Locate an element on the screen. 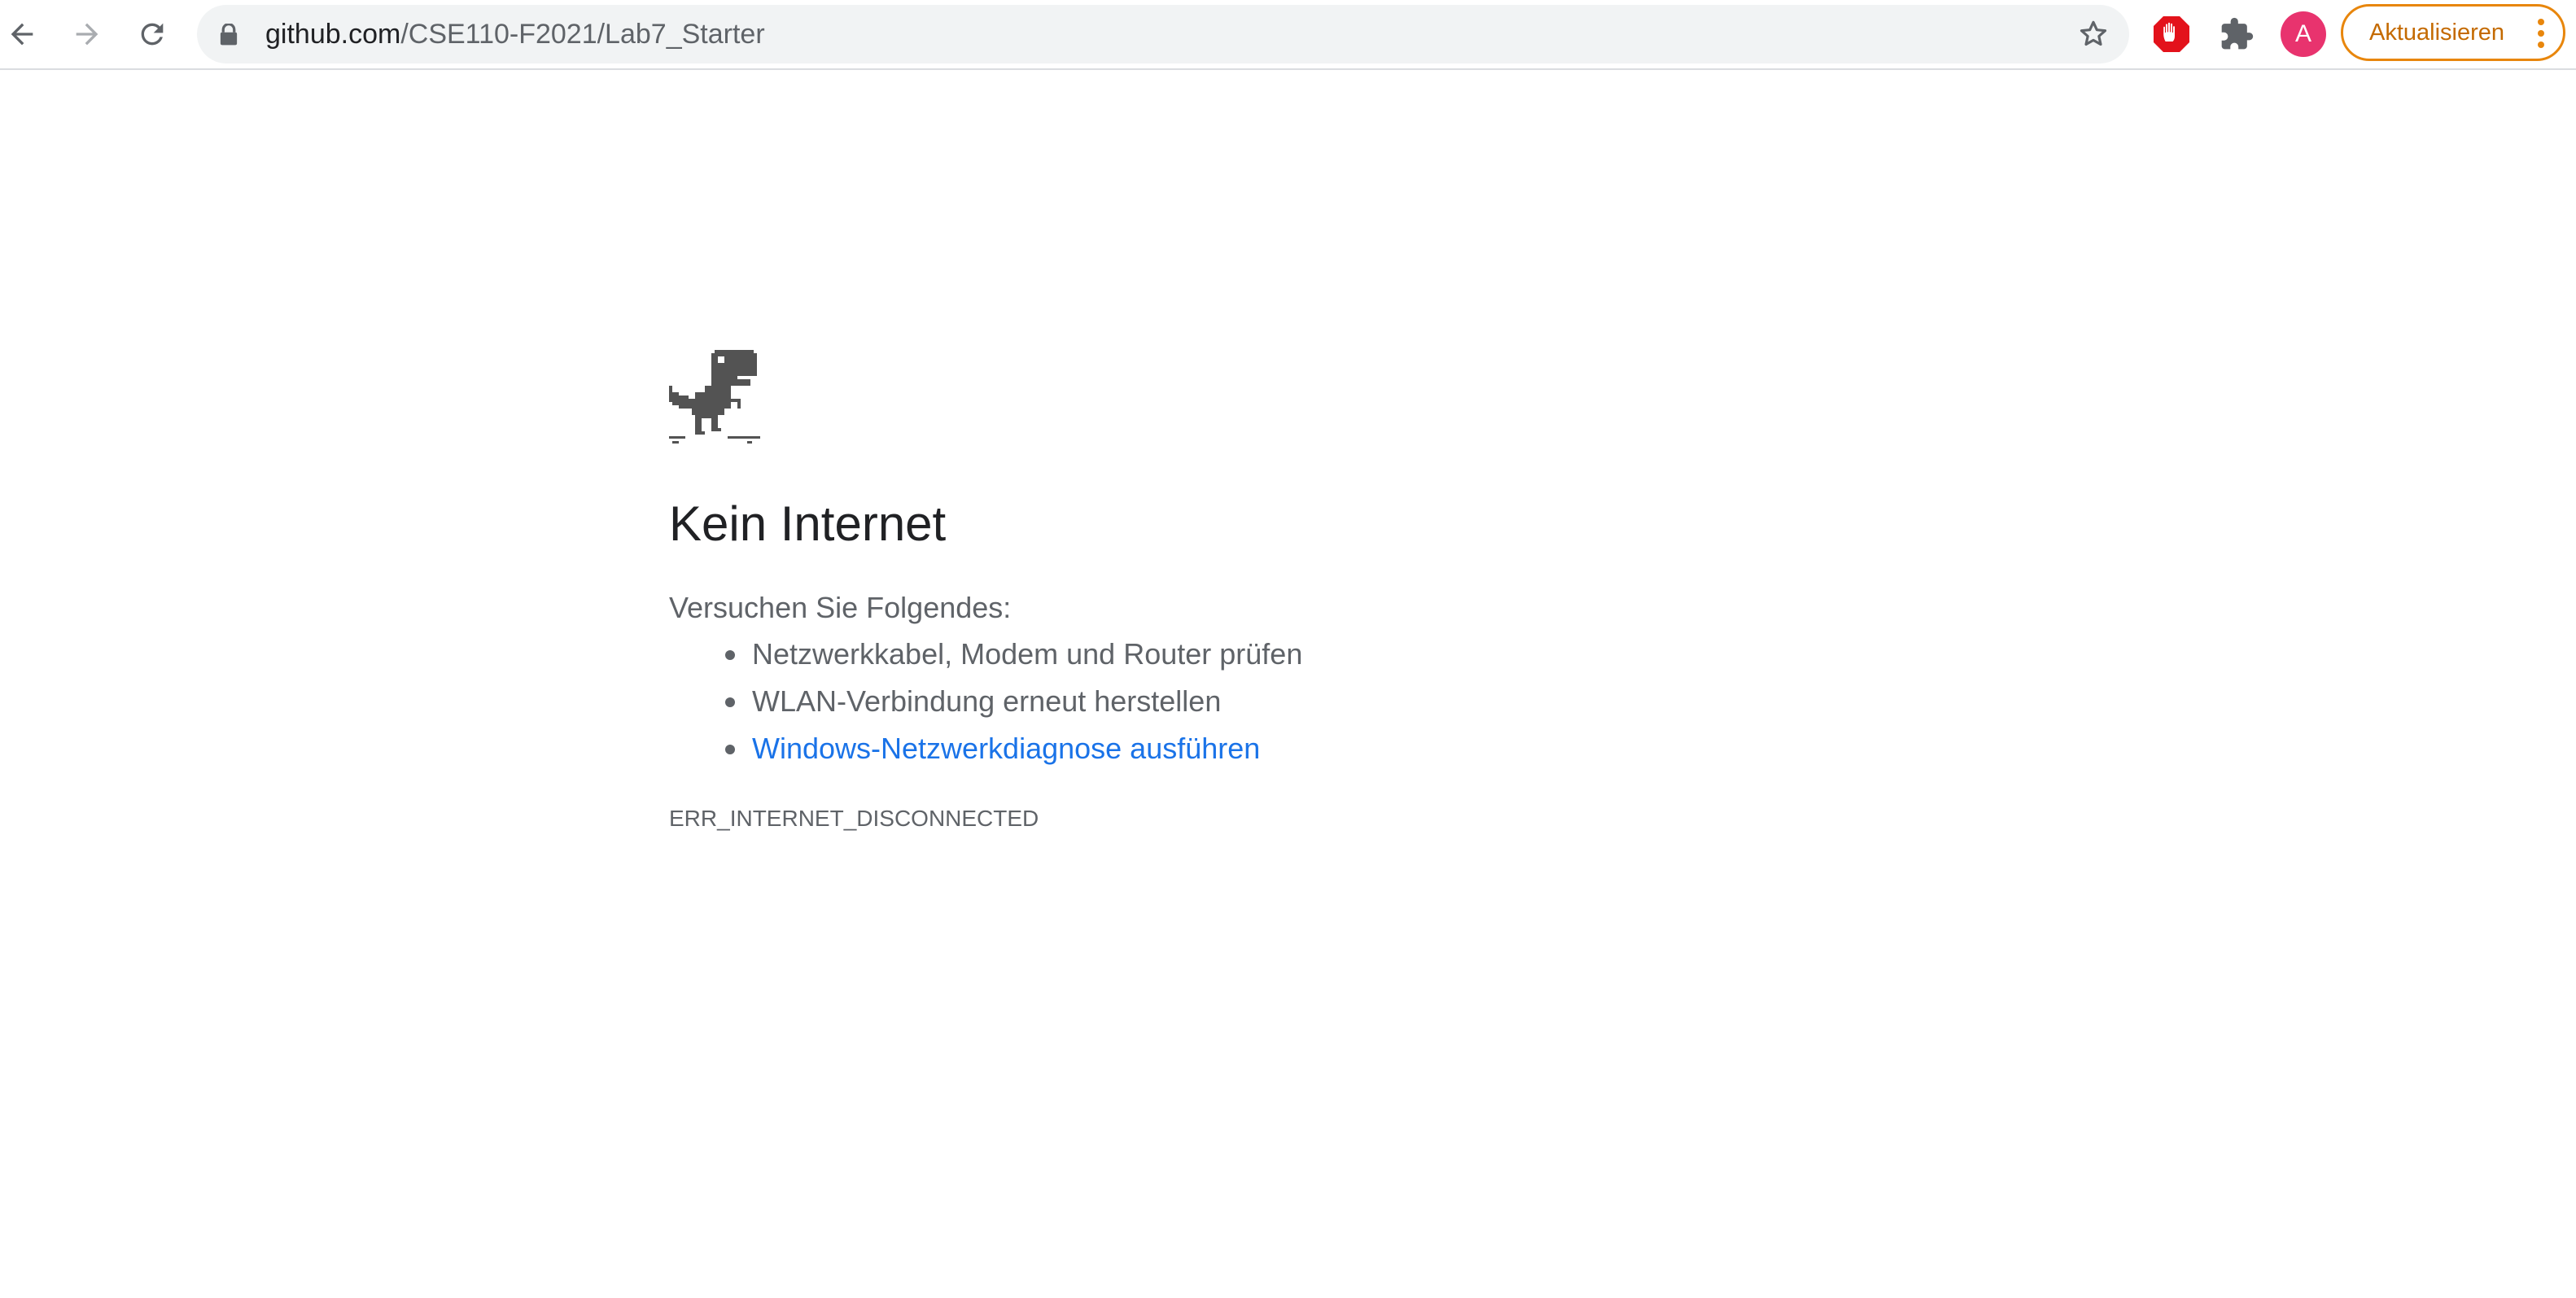 The image size is (2576, 1298). forward-button is located at coordinates (87, 34).